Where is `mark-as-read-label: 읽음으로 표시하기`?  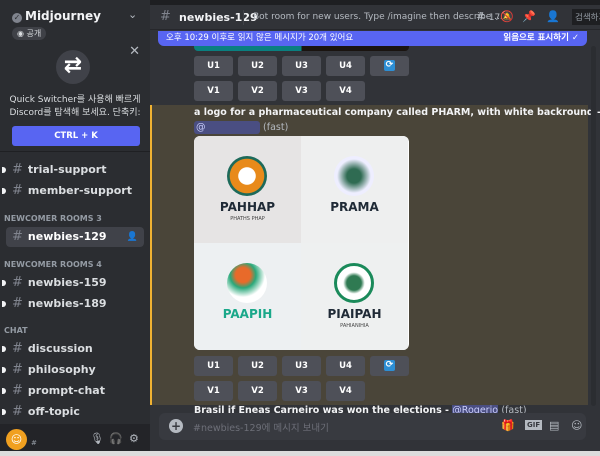 mark-as-read-label: 읽음으로 표시하기 is located at coordinates (536, 38).